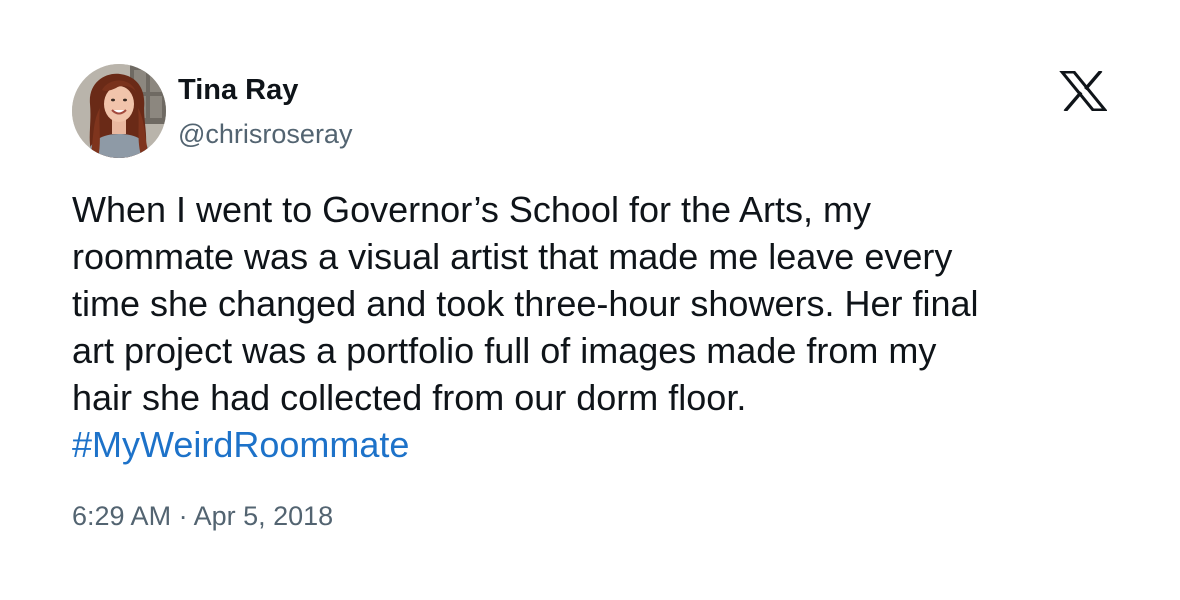  What do you see at coordinates (240, 444) in the screenshot?
I see `hashtag-link: #MyWeirdRoommate` at bounding box center [240, 444].